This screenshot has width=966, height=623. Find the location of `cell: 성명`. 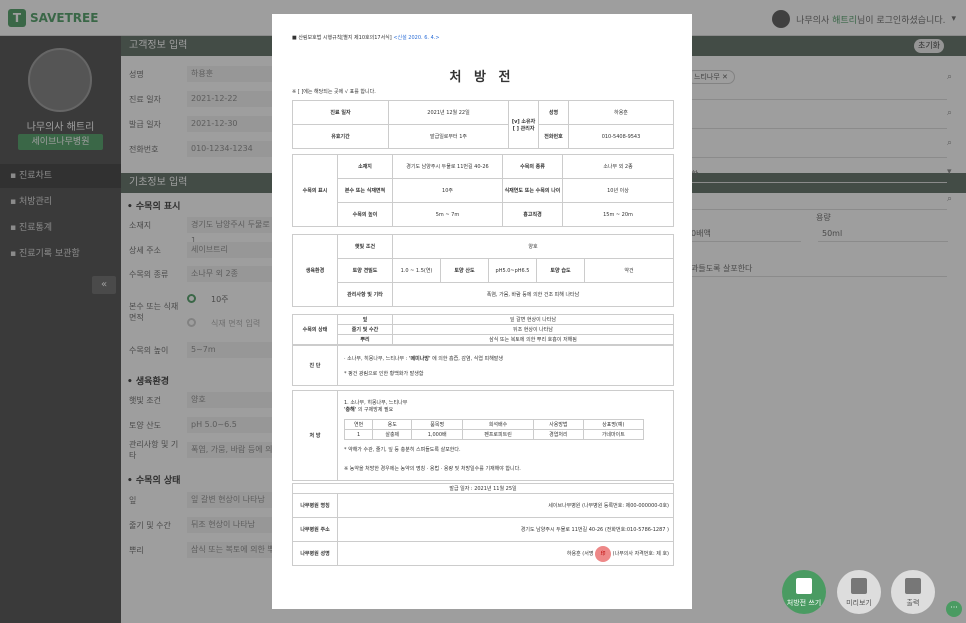

cell: 성명 is located at coordinates (553, 112).